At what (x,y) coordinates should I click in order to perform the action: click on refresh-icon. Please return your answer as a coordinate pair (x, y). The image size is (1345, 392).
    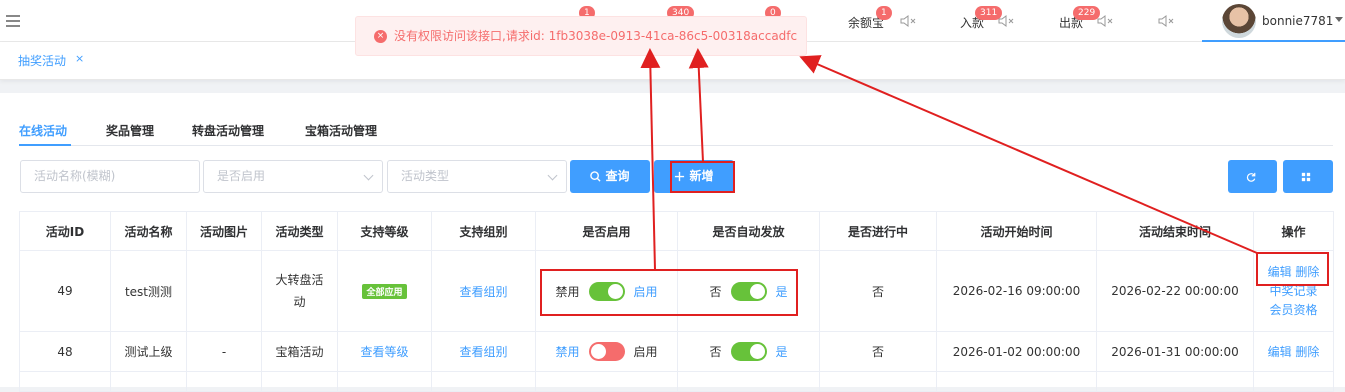
    Looking at the image, I should click on (1250, 177).